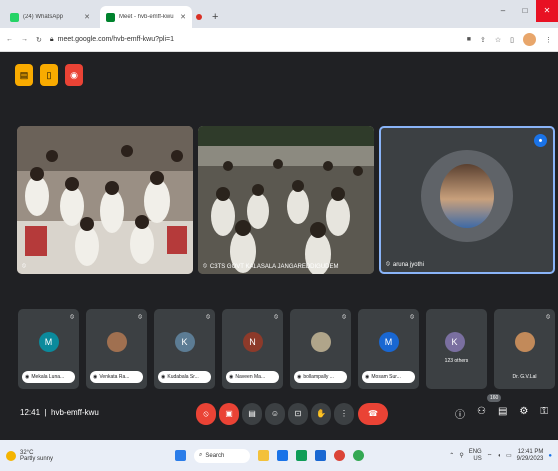 This screenshot has height=471, width=558. What do you see at coordinates (206, 414) in the screenshot?
I see `mic-off-button: ⦸` at bounding box center [206, 414].